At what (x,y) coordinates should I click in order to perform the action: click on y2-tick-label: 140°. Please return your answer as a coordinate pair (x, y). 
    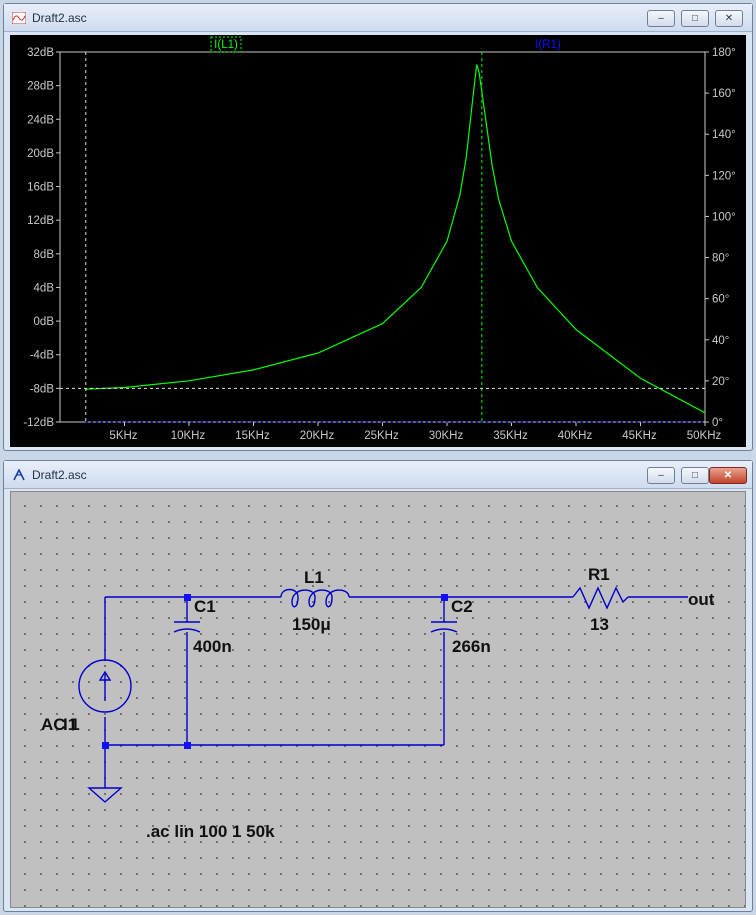
    Looking at the image, I should click on (724, 135).